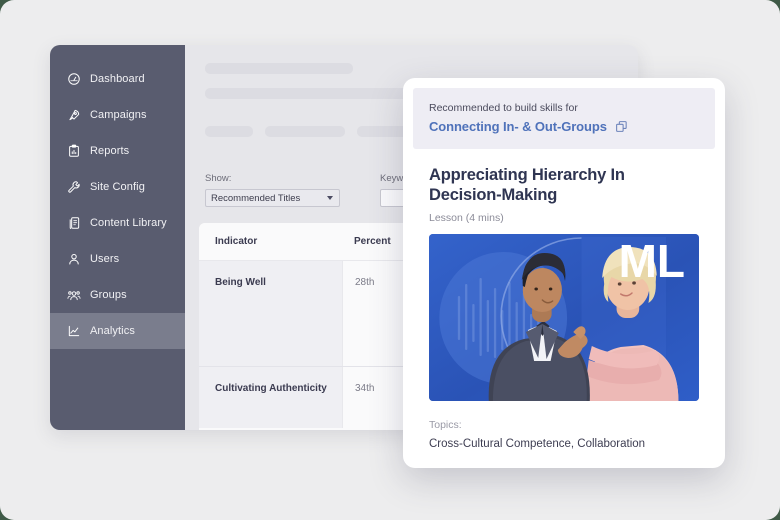  What do you see at coordinates (466, 218) in the screenshot?
I see `lesson-meta: Lesson (4 mins)` at bounding box center [466, 218].